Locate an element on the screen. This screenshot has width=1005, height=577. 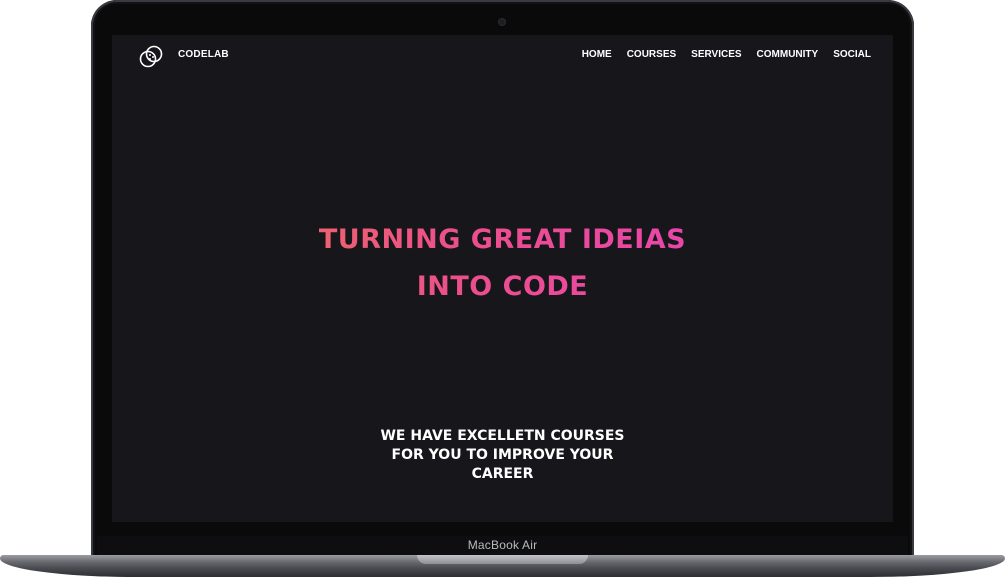
hero-title-line-2: INTO CODE is located at coordinates (502, 286).